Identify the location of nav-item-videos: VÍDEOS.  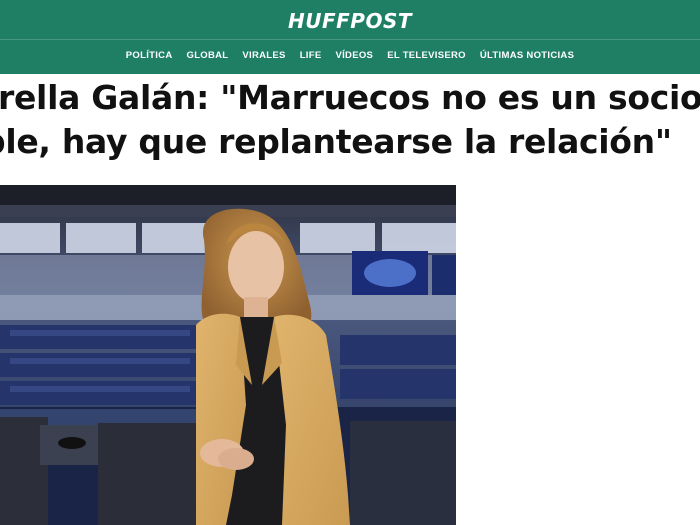
(354, 55).